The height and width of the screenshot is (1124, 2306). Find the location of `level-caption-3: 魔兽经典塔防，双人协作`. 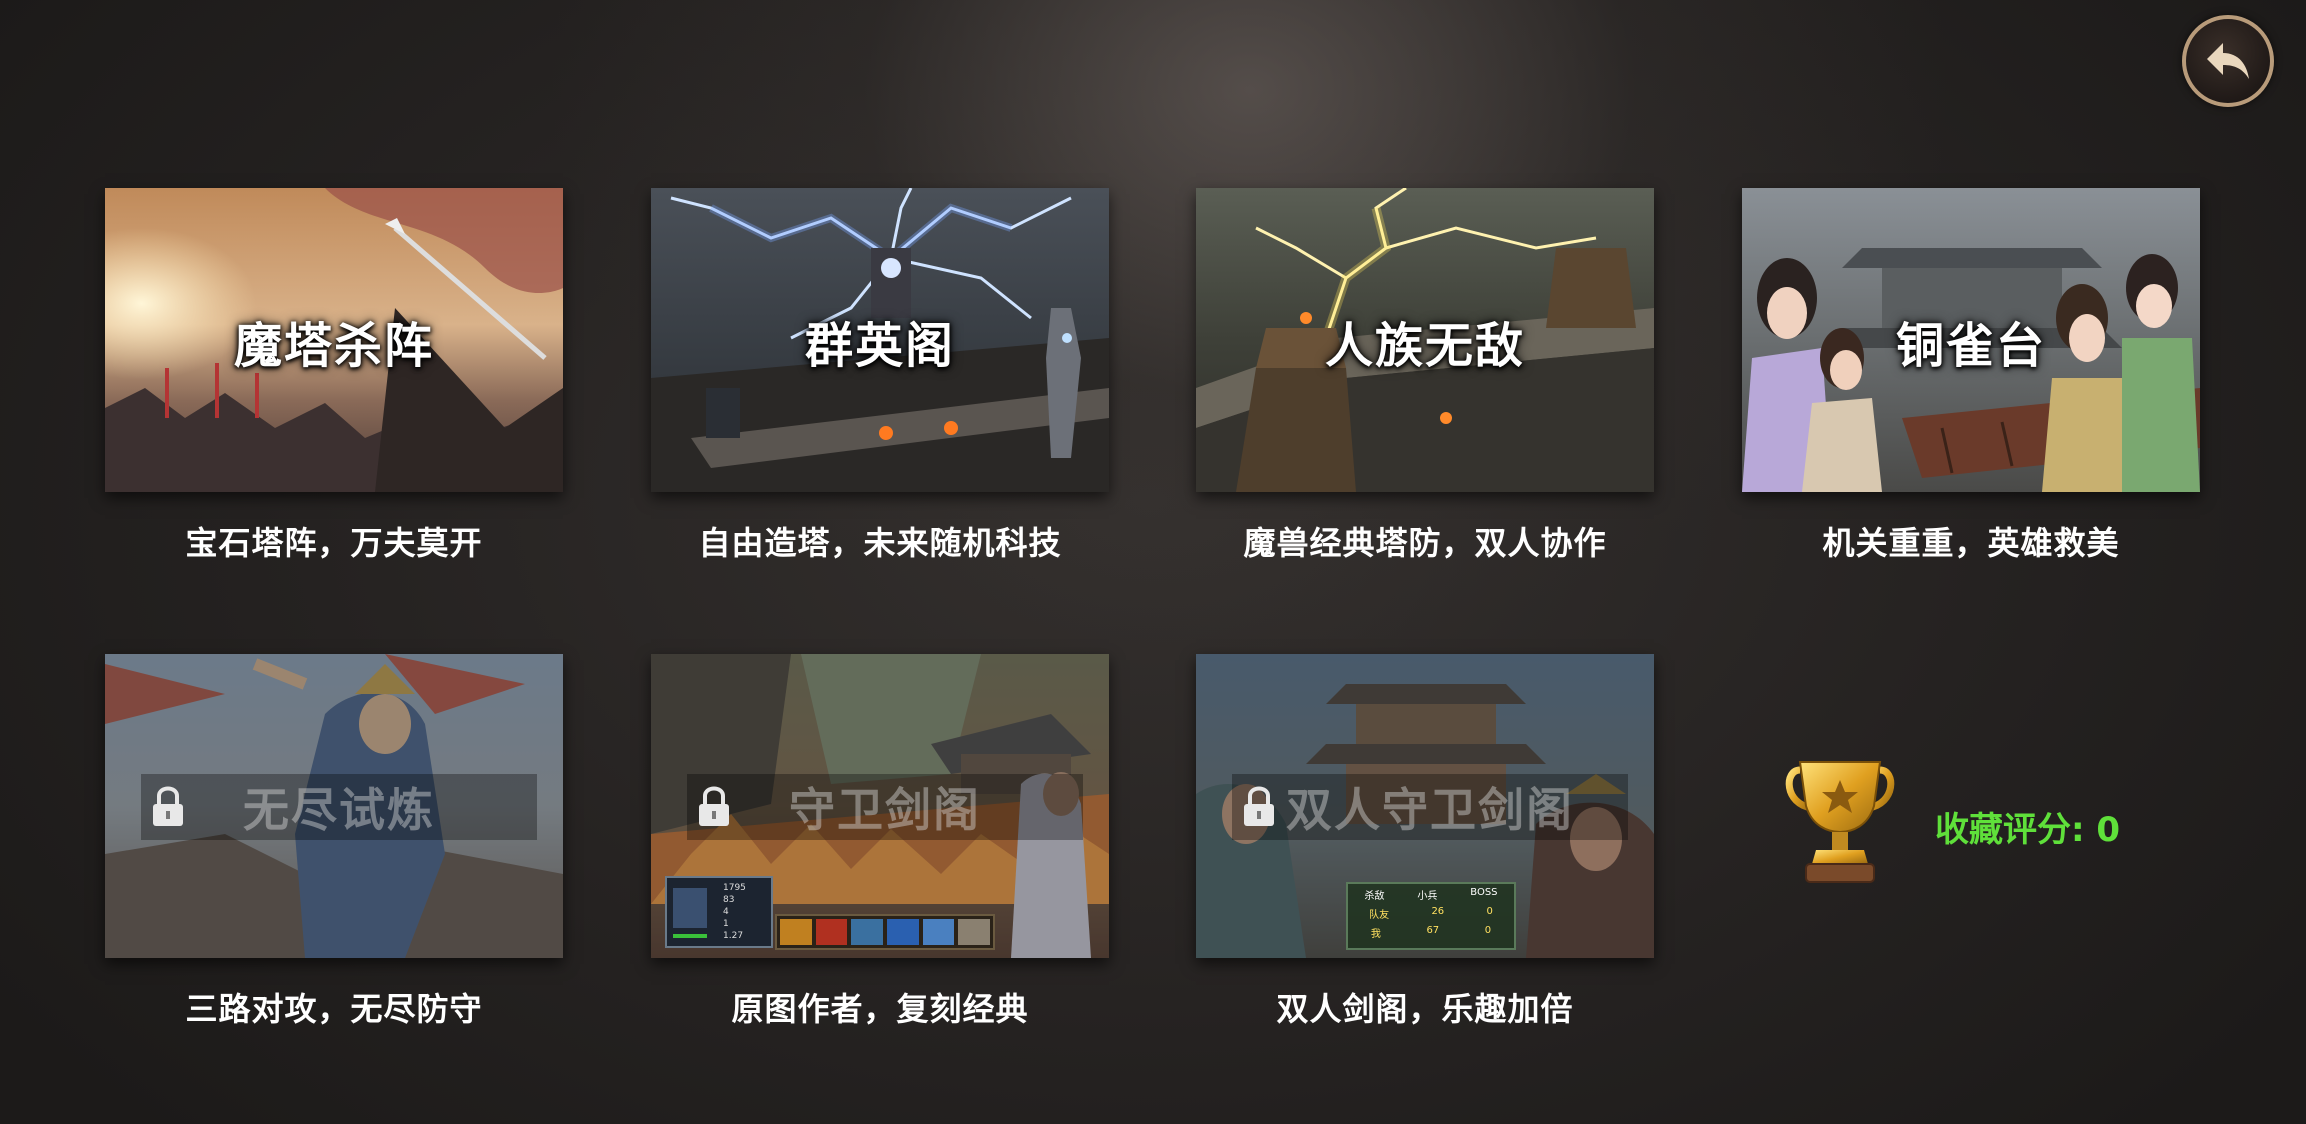

level-caption-3: 魔兽经典塔防，双人协作 is located at coordinates (1425, 543).